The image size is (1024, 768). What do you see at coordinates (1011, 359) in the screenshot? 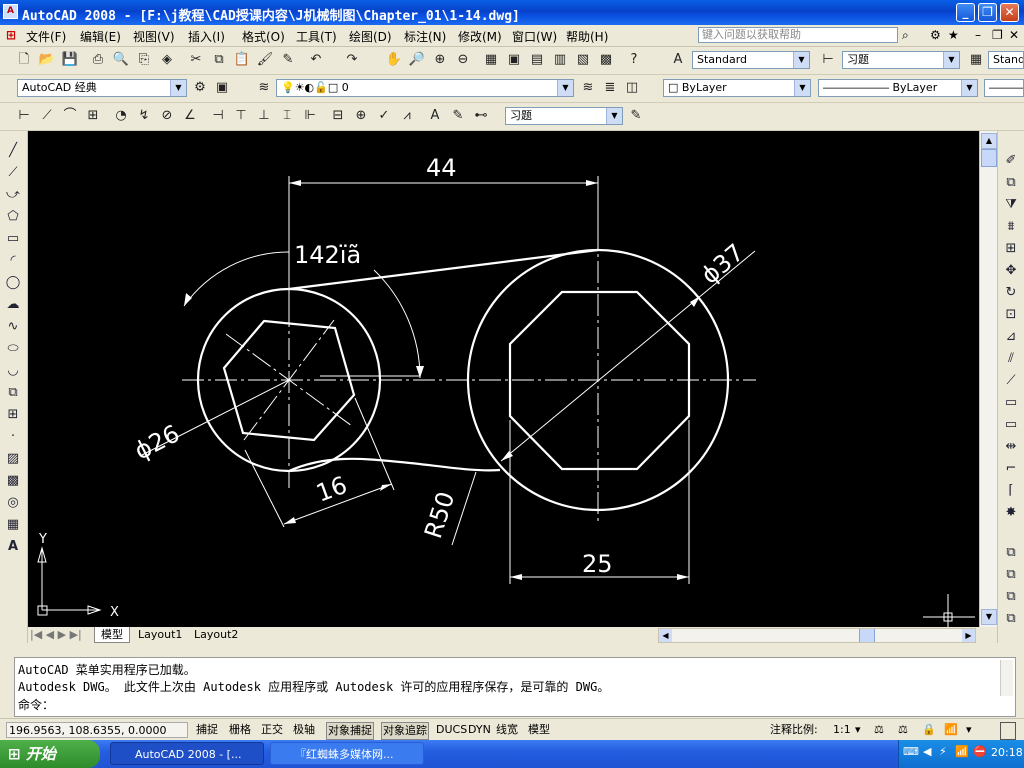
I see `trim-icon: ⫽` at bounding box center [1011, 359].